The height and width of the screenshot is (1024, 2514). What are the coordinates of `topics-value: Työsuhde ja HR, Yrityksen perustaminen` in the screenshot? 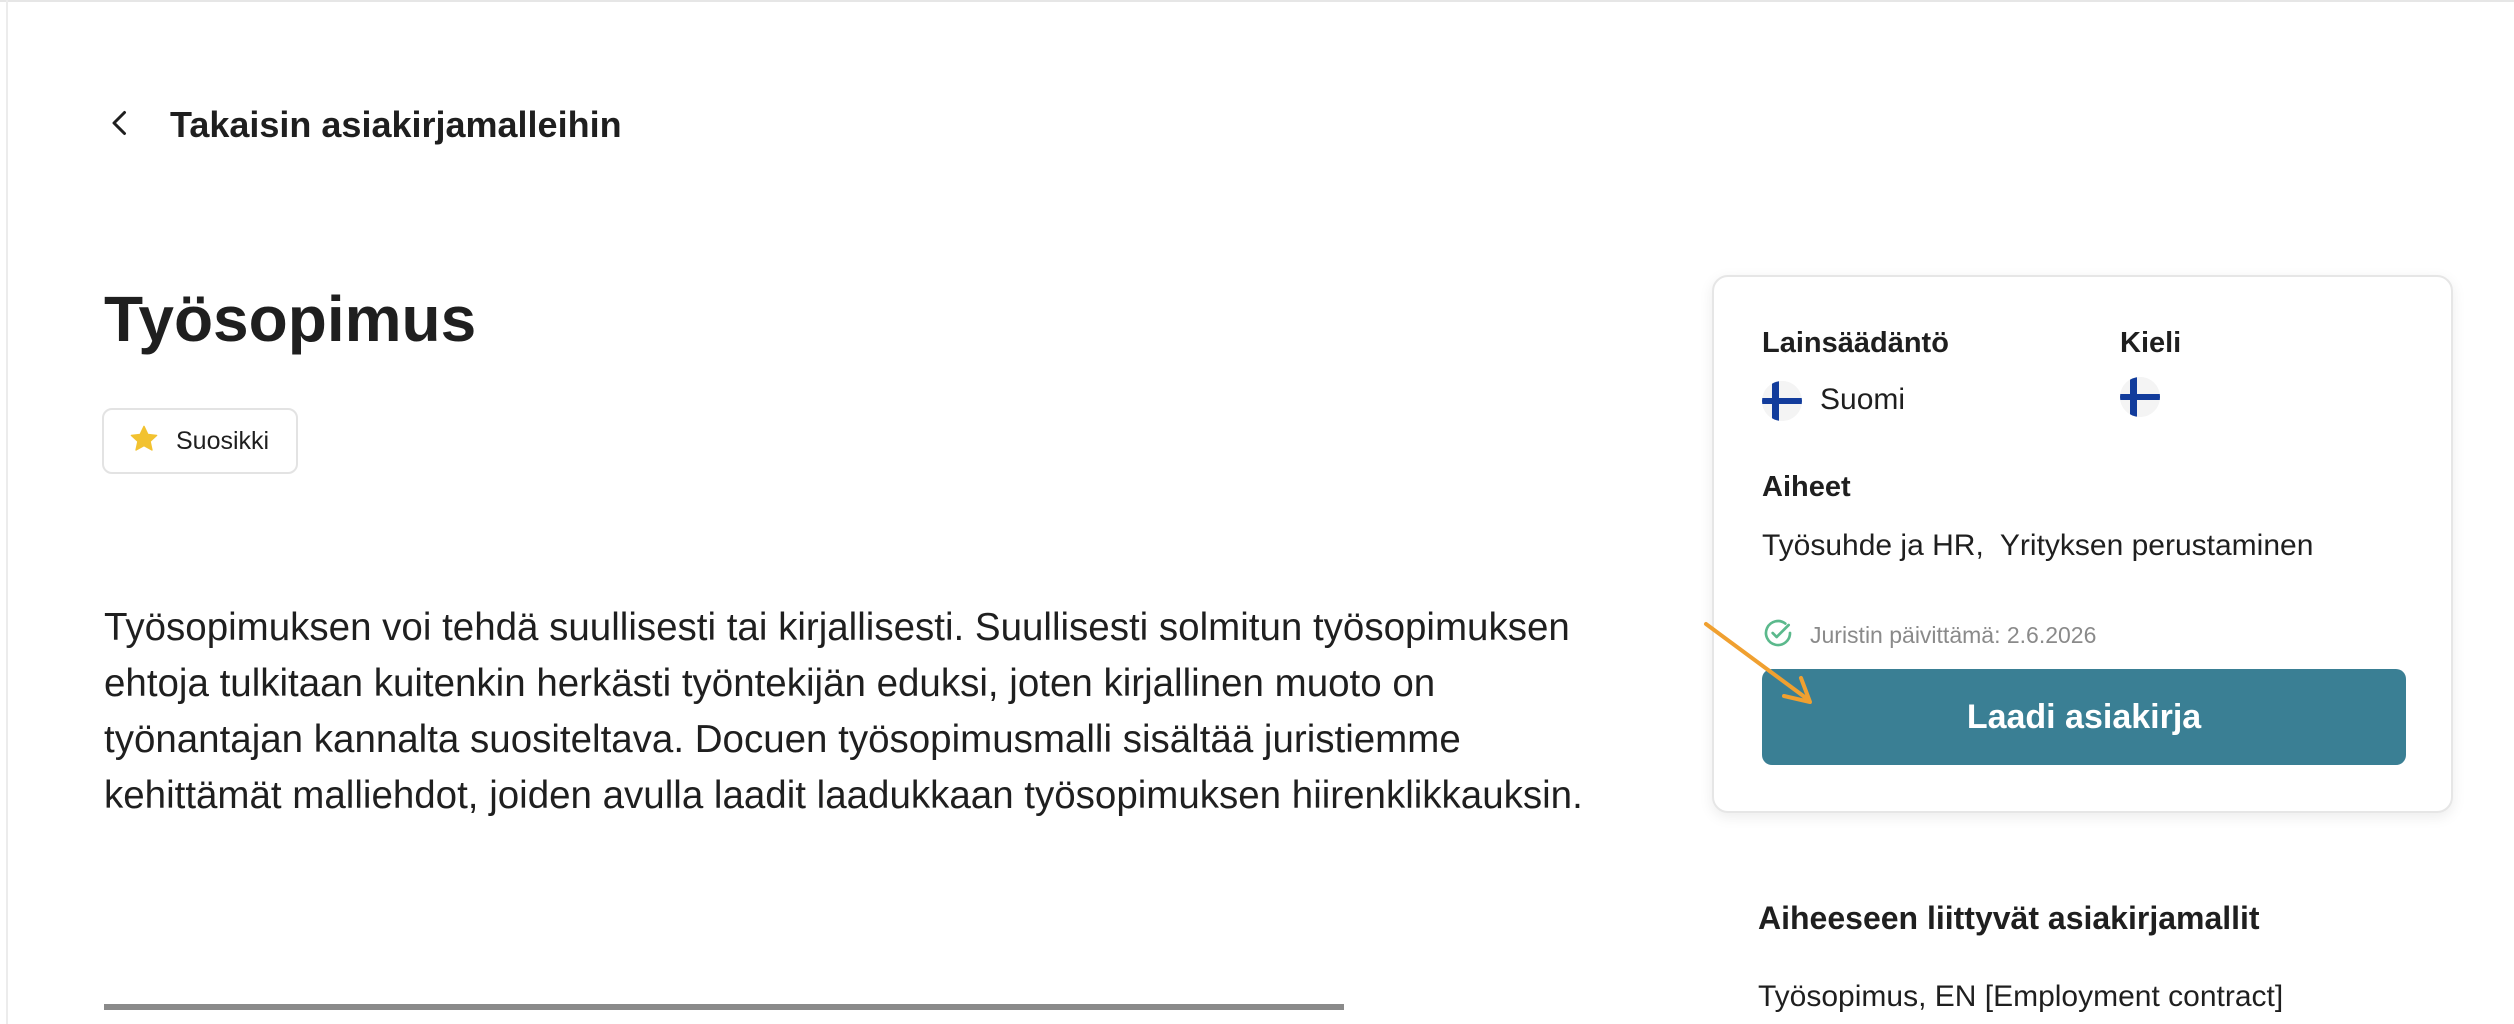 It's located at (2038, 545).